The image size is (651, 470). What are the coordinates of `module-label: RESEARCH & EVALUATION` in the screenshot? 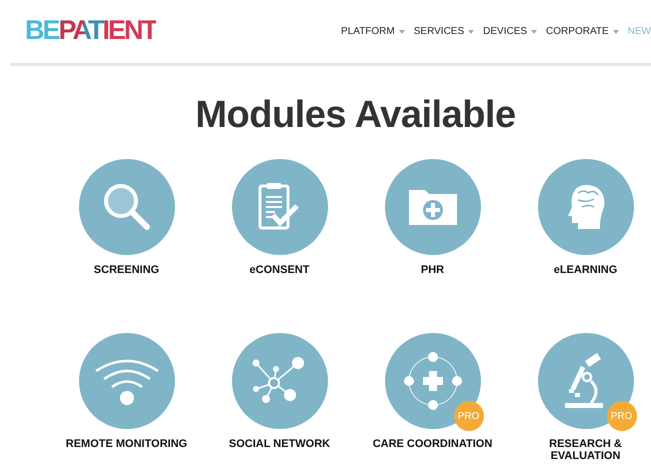 It's located at (585, 450).